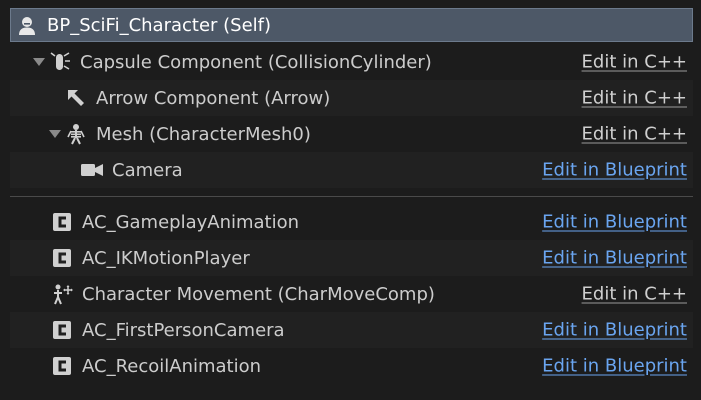 Image resolution: width=701 pixels, height=400 pixels. What do you see at coordinates (62, 294) in the screenshot?
I see `character-movement-icon` at bounding box center [62, 294].